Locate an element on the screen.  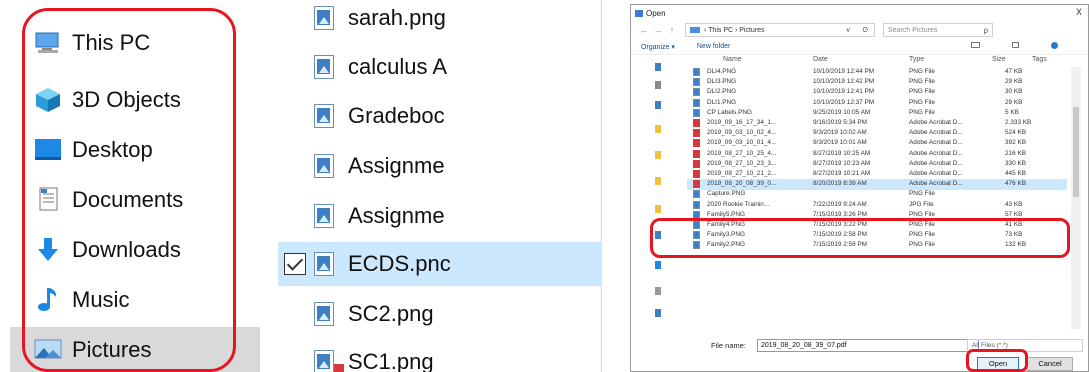
refresh-icon: ʘ is located at coordinates (865, 30).